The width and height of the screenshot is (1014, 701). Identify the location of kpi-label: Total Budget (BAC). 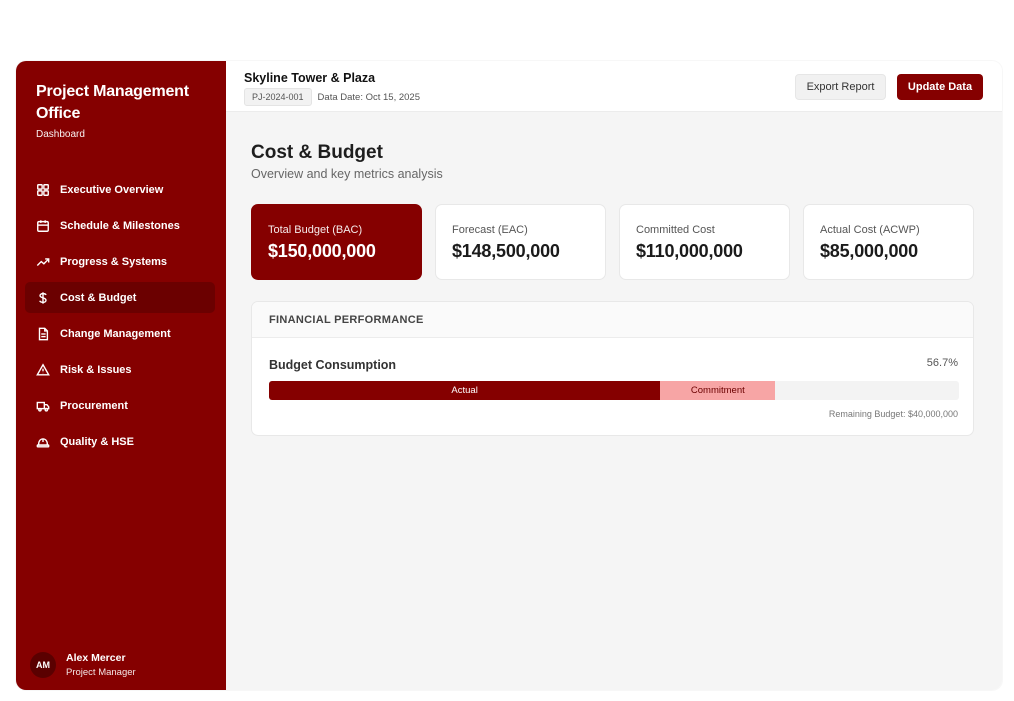
(315, 230).